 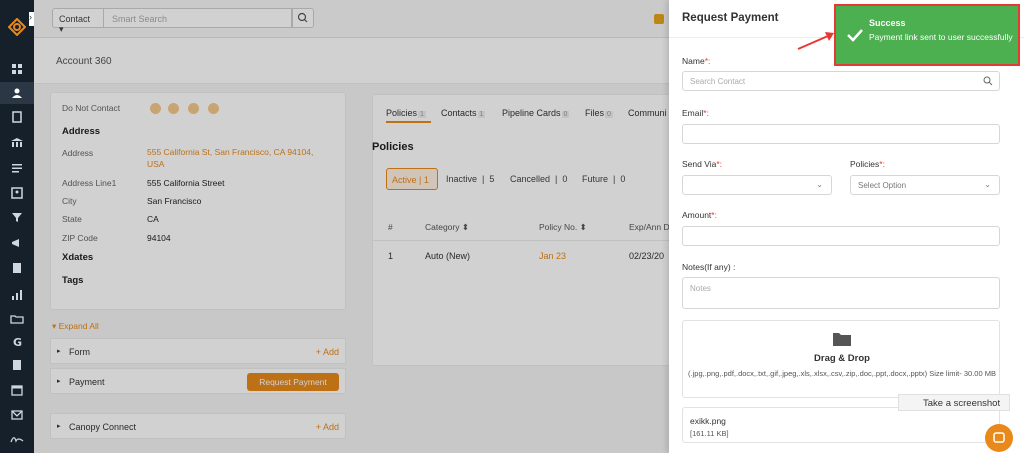 What do you see at coordinates (17, 390) in the screenshot?
I see `calendar-icon` at bounding box center [17, 390].